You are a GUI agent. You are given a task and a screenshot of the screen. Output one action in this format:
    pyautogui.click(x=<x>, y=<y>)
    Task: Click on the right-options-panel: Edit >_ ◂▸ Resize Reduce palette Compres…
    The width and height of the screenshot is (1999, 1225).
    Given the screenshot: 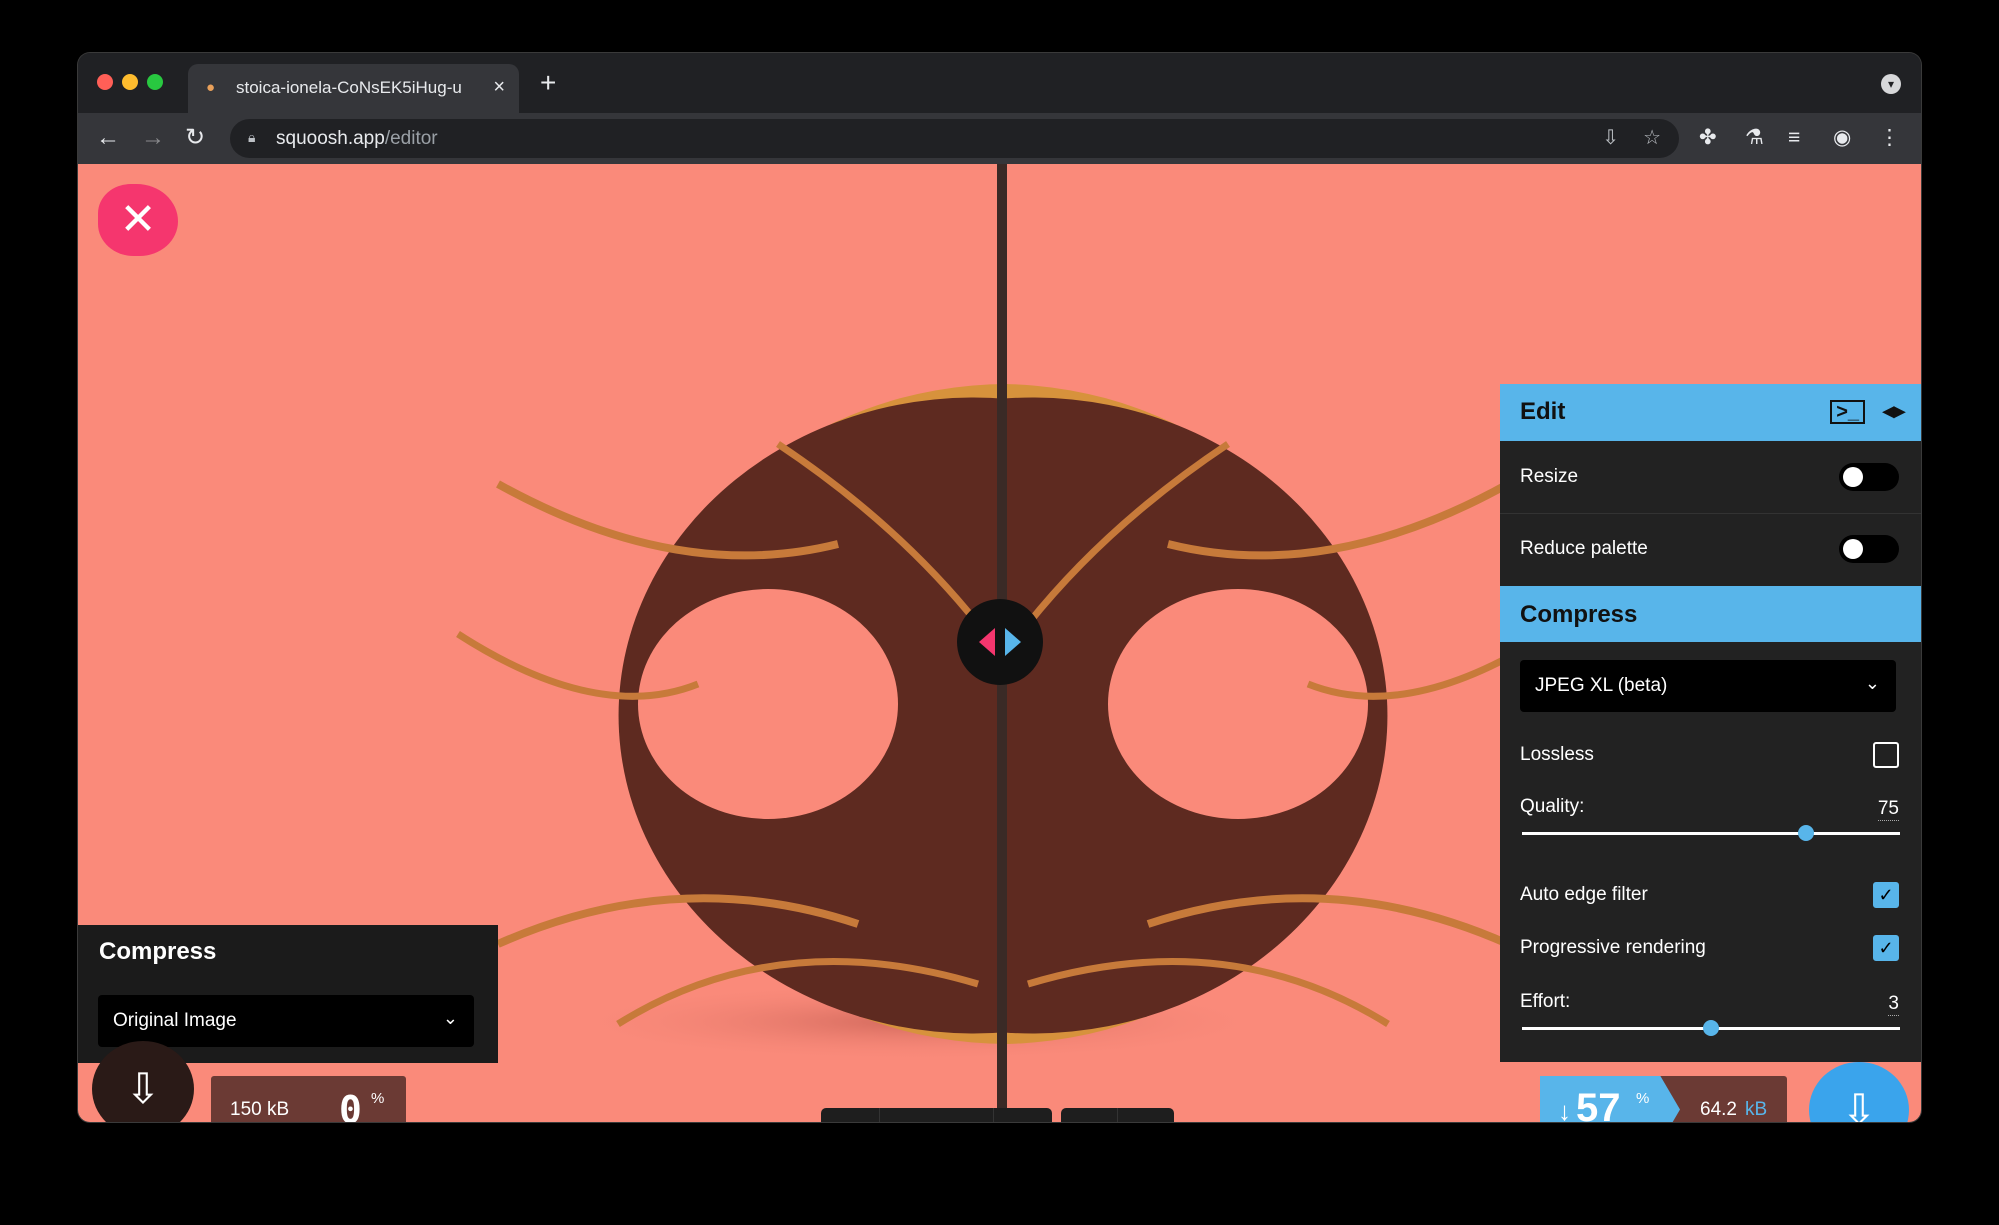 What is the action you would take?
    pyautogui.click(x=1710, y=723)
    